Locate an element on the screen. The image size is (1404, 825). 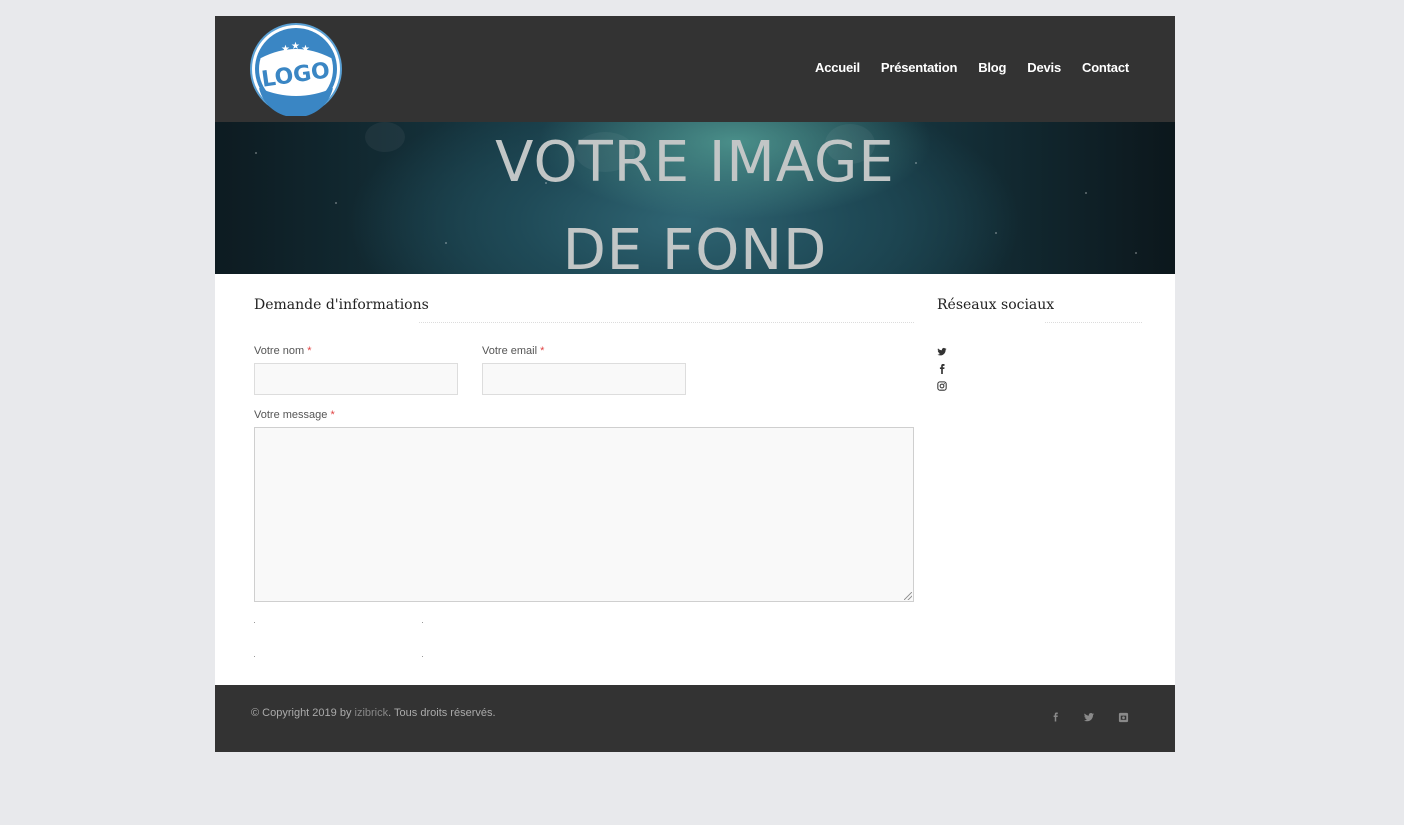
message-textarea is located at coordinates (584, 514).